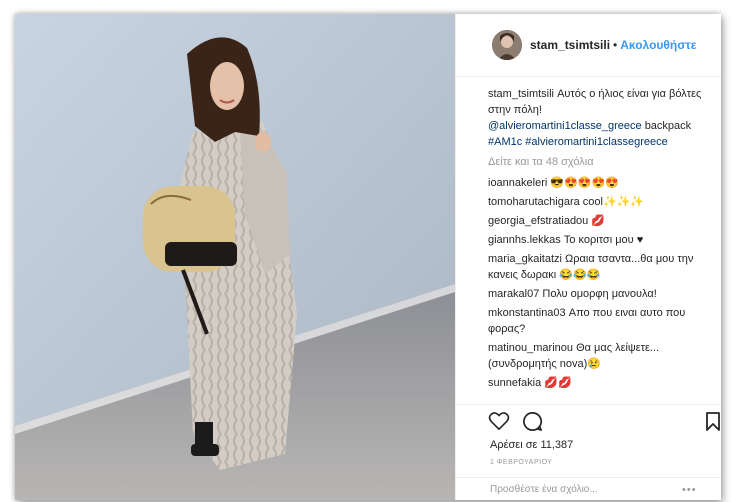 The image size is (750, 502). What do you see at coordinates (603, 240) in the screenshot?
I see `comment-text: Το κοριτσι μου ♥` at bounding box center [603, 240].